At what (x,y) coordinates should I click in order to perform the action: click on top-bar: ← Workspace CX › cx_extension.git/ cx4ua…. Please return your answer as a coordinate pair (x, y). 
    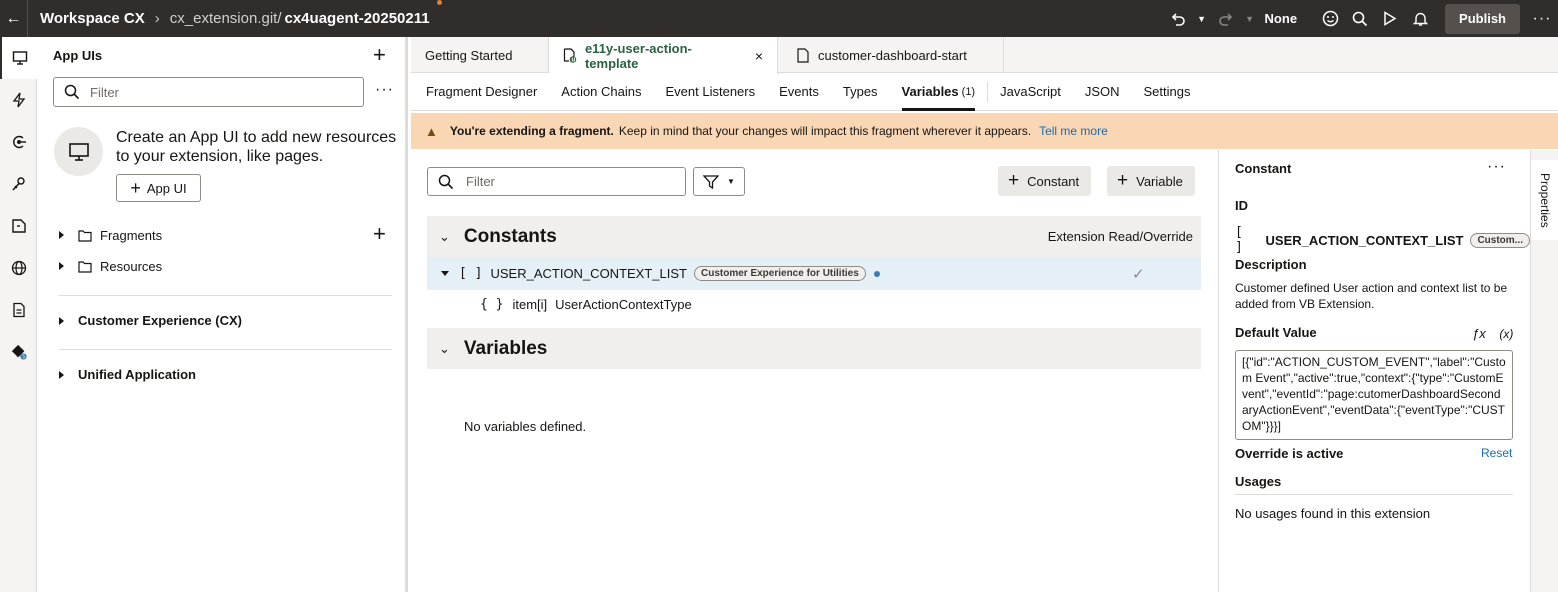
    Looking at the image, I should click on (779, 18).